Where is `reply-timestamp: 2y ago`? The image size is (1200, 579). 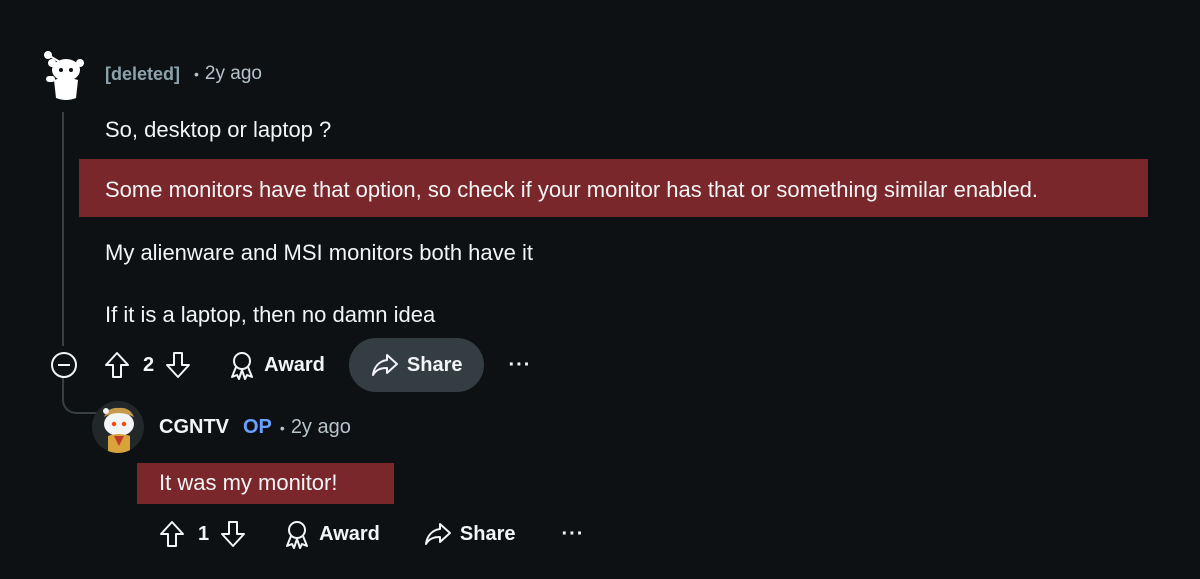
reply-timestamp: 2y ago is located at coordinates (321, 427).